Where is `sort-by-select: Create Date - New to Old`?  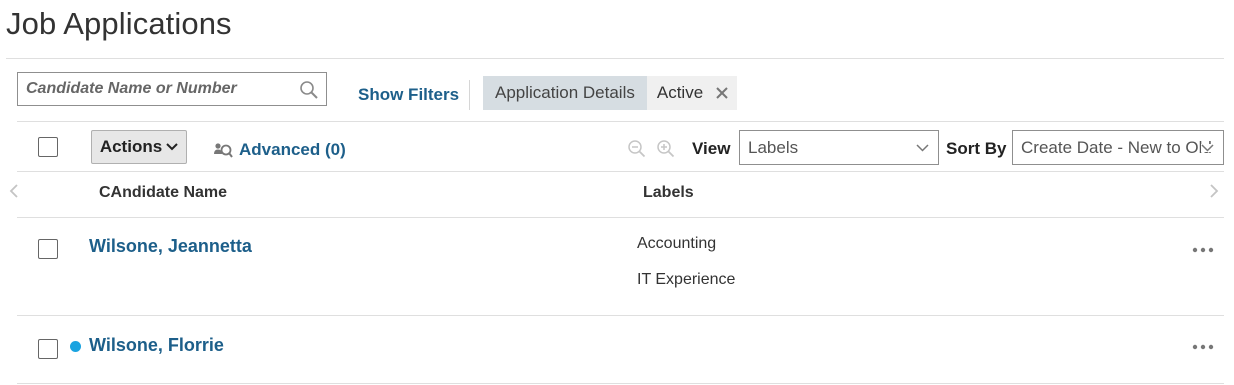 sort-by-select: Create Date - New to Old is located at coordinates (1118, 147).